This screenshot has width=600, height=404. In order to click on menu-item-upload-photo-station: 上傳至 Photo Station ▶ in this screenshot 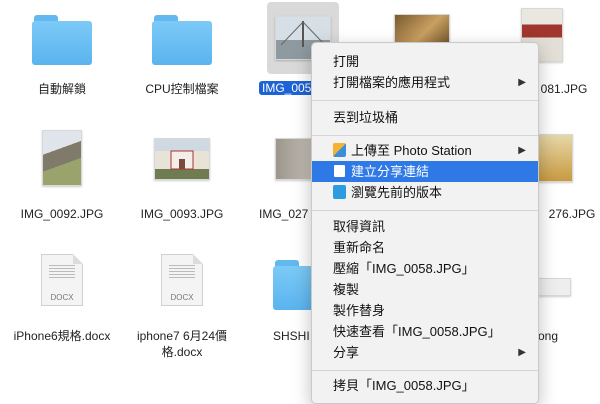, I will do `click(425, 150)`.